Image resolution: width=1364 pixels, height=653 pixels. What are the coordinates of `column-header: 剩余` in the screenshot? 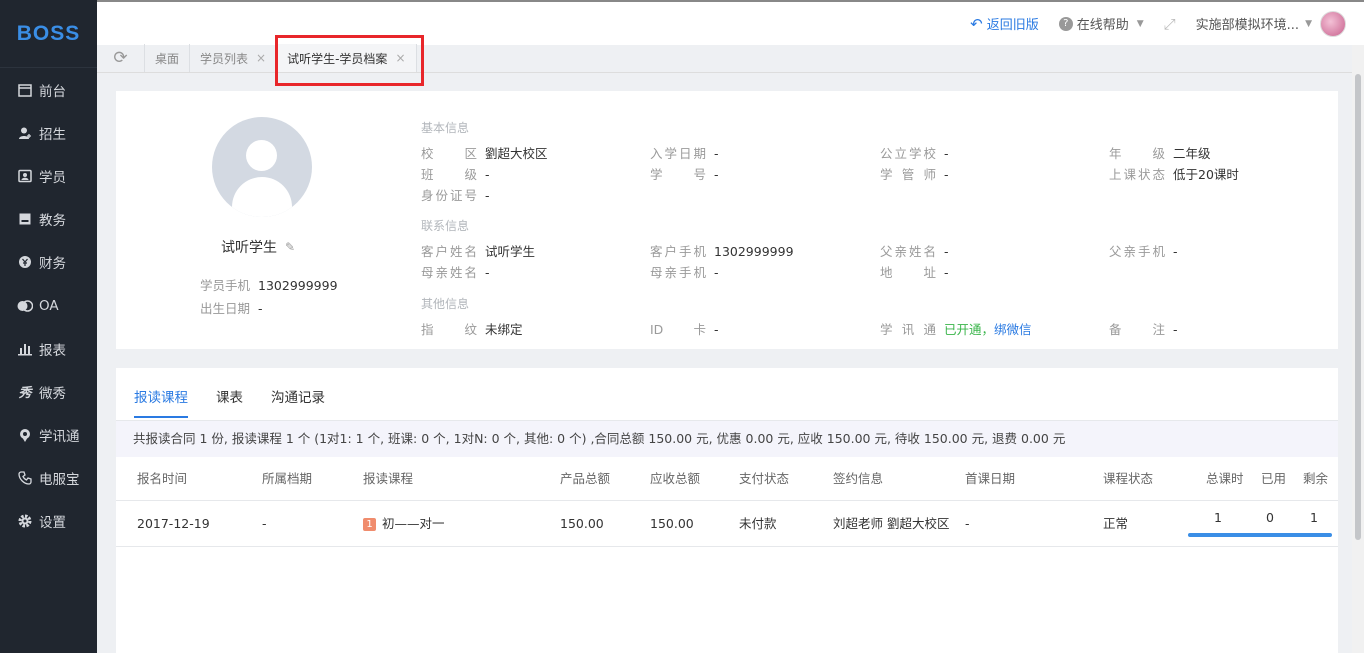 It's located at (1316, 478).